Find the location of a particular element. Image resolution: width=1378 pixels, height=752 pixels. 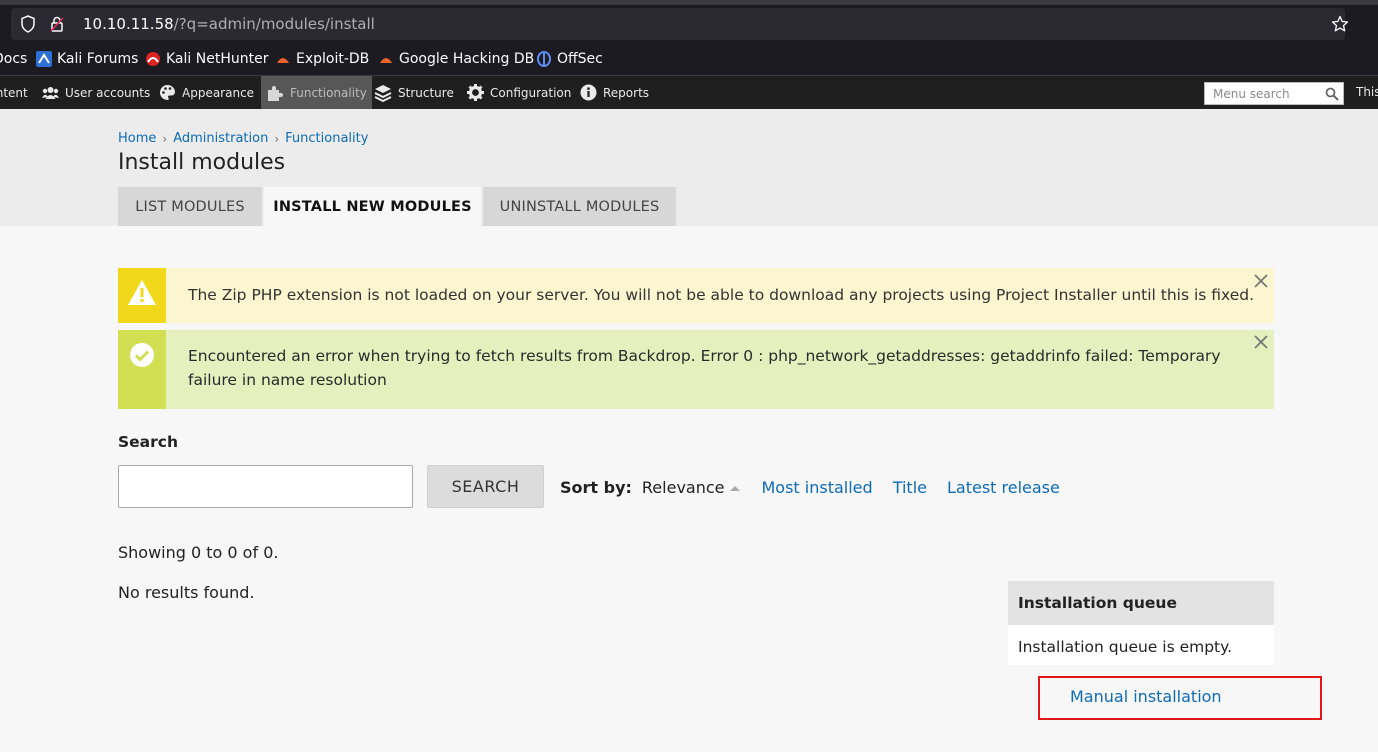

search-input is located at coordinates (265, 486).